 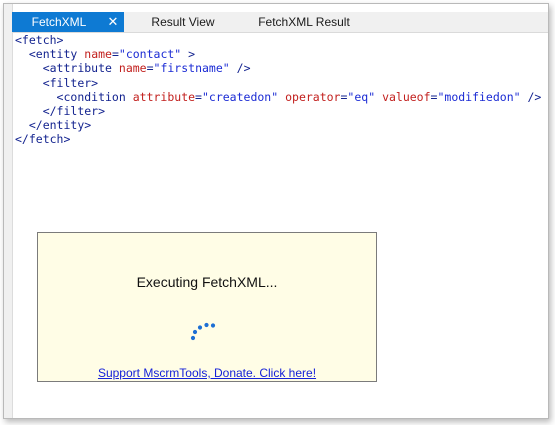 What do you see at coordinates (59, 22) in the screenshot?
I see `tab-fetchxml-label: FetchXML` at bounding box center [59, 22].